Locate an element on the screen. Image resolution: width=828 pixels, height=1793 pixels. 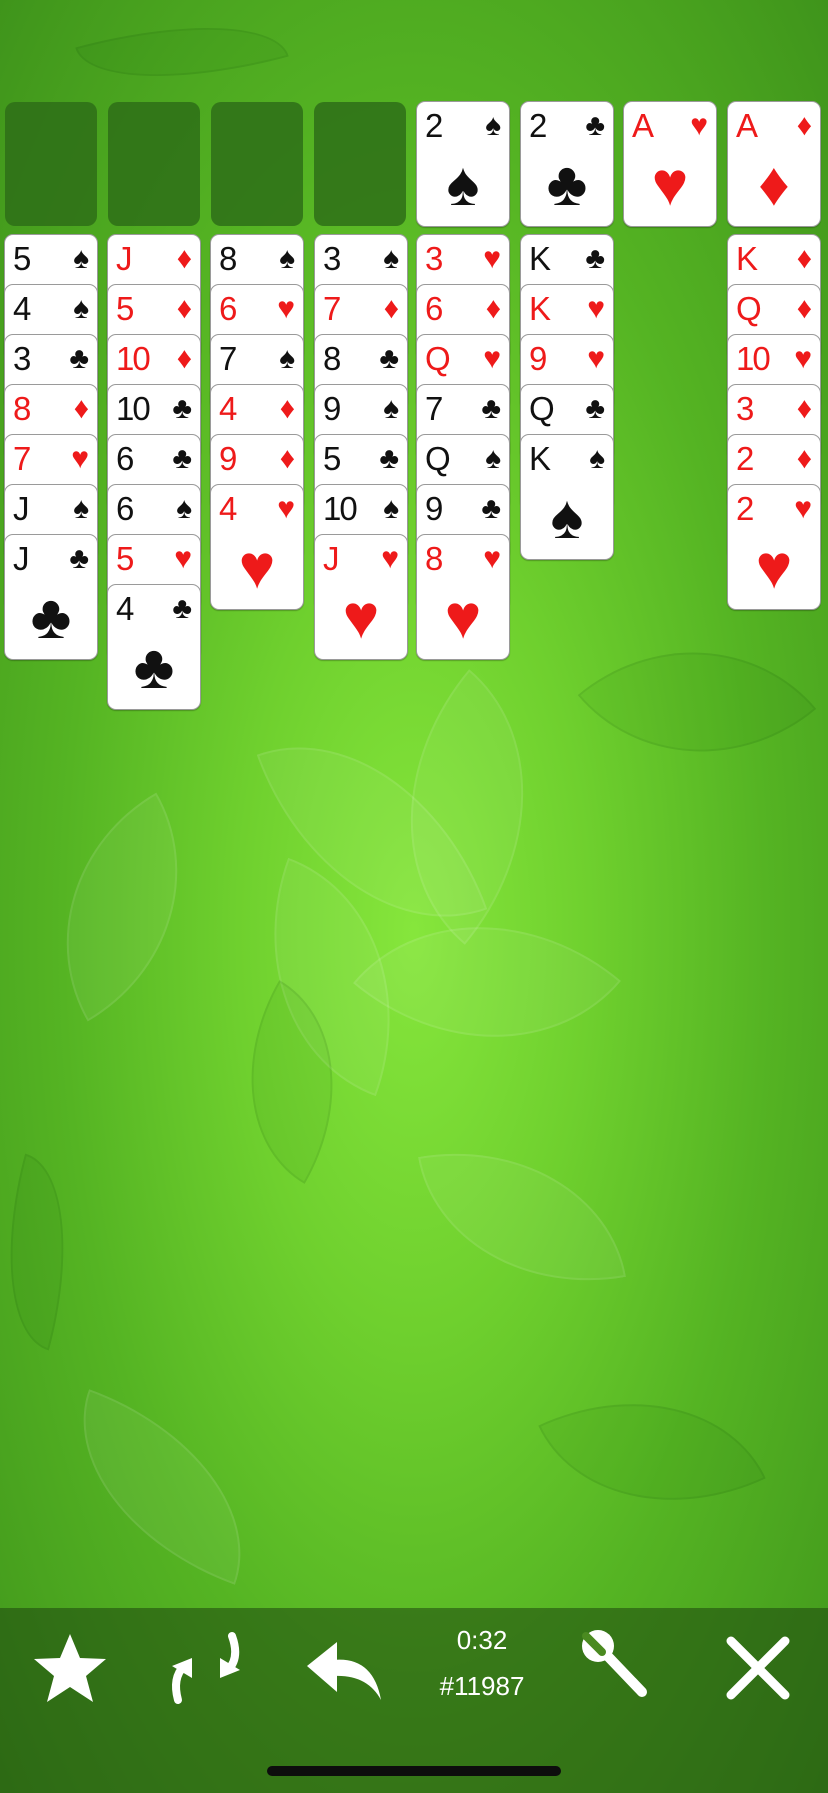
card-rank: A is located at coordinates (747, 125).